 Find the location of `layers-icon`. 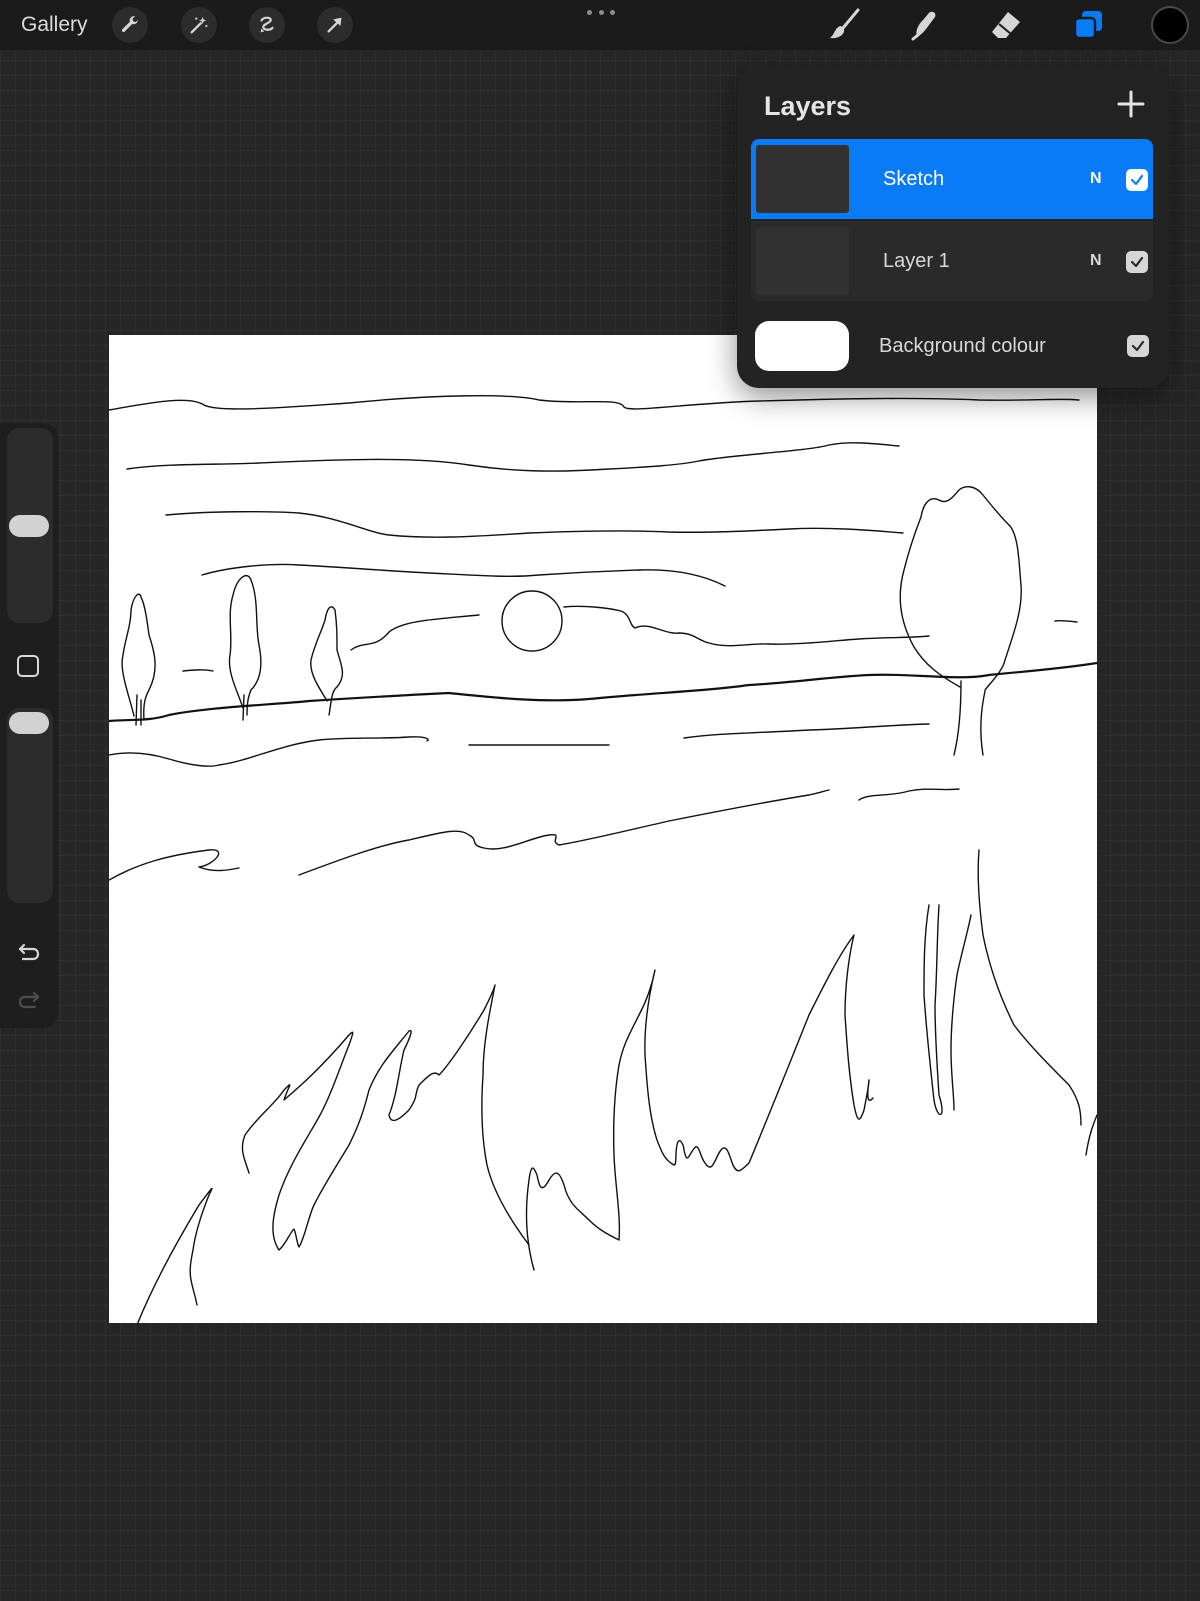

layers-icon is located at coordinates (1087, 25).